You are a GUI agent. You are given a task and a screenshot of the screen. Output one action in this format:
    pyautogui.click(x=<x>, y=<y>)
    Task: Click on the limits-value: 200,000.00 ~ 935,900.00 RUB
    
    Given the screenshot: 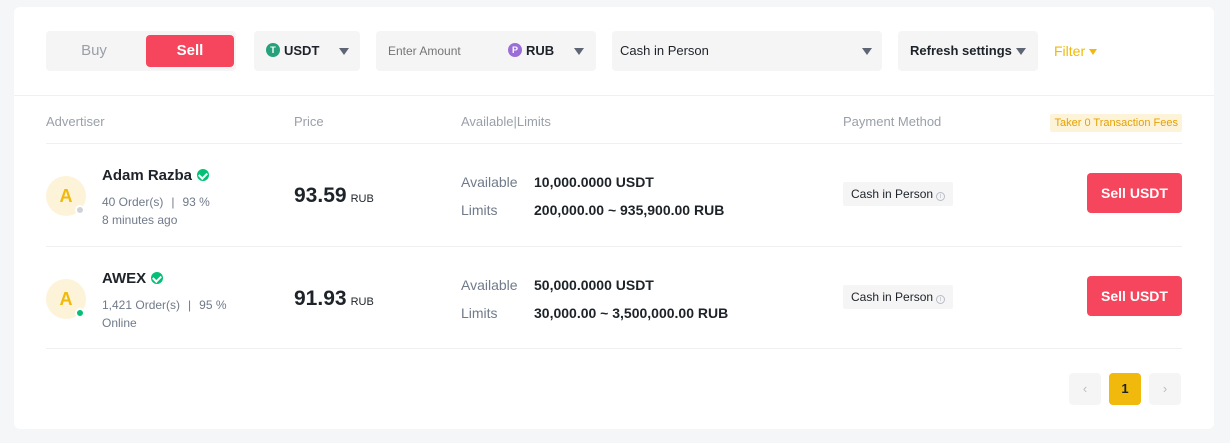 What is the action you would take?
    pyautogui.click(x=629, y=210)
    